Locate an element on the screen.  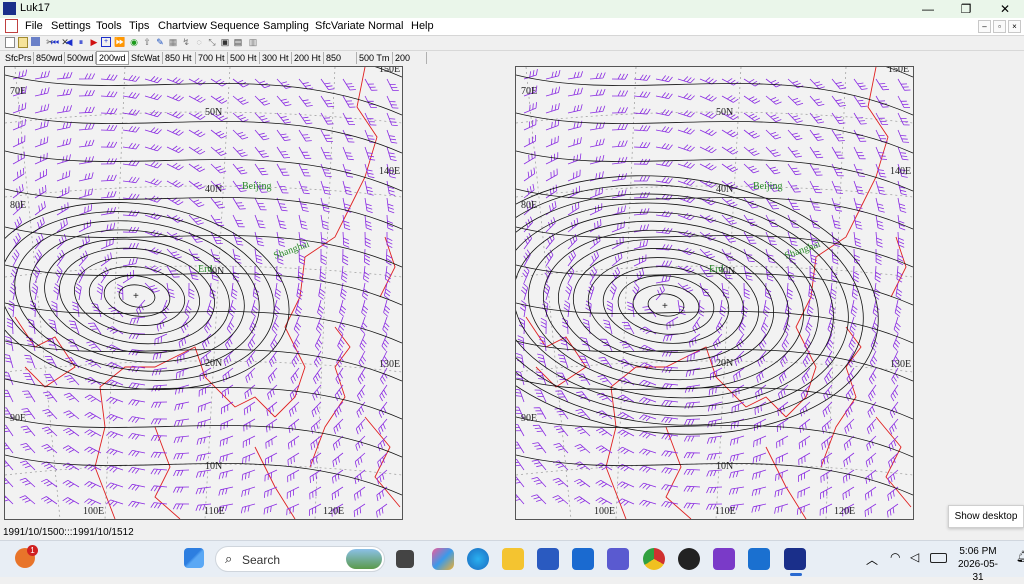
teams-icon is located at coordinates (618, 559).